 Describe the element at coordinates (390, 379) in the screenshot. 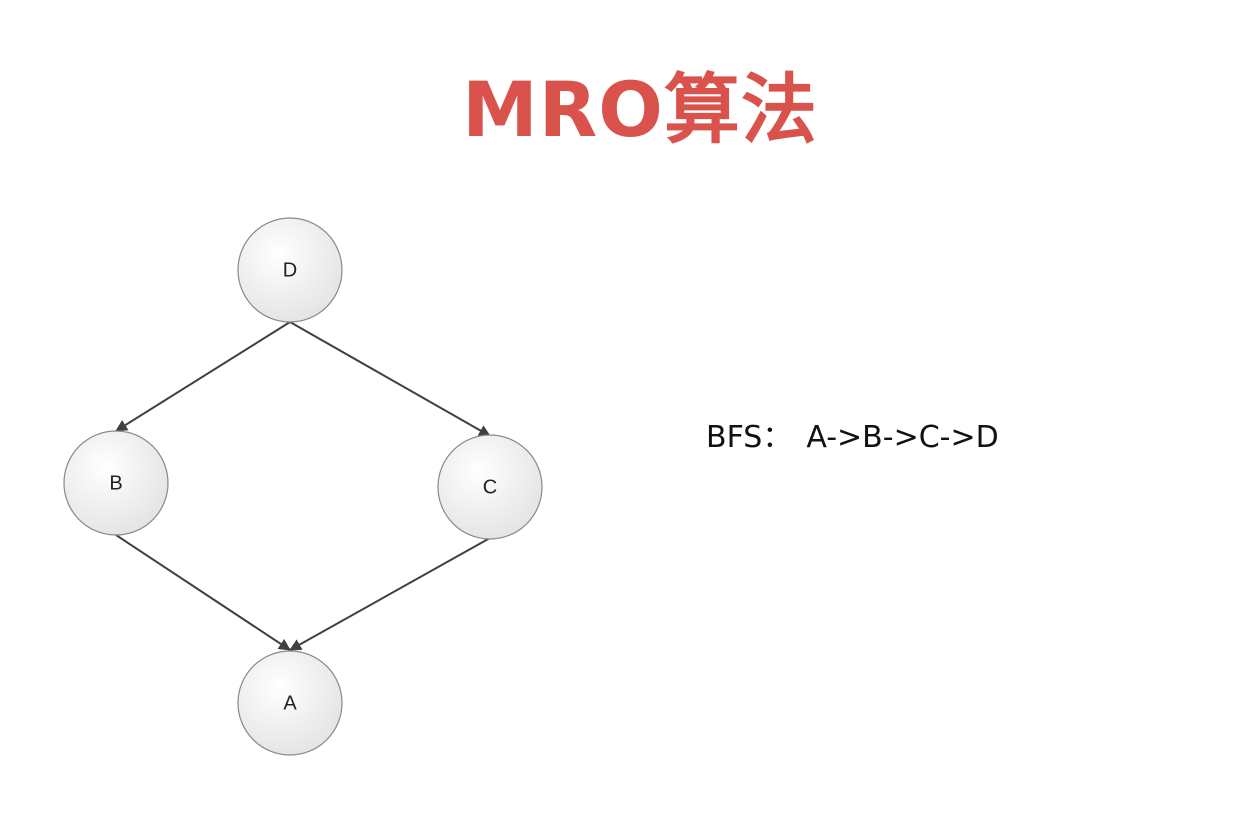

I see `edge-d-to-c` at that location.